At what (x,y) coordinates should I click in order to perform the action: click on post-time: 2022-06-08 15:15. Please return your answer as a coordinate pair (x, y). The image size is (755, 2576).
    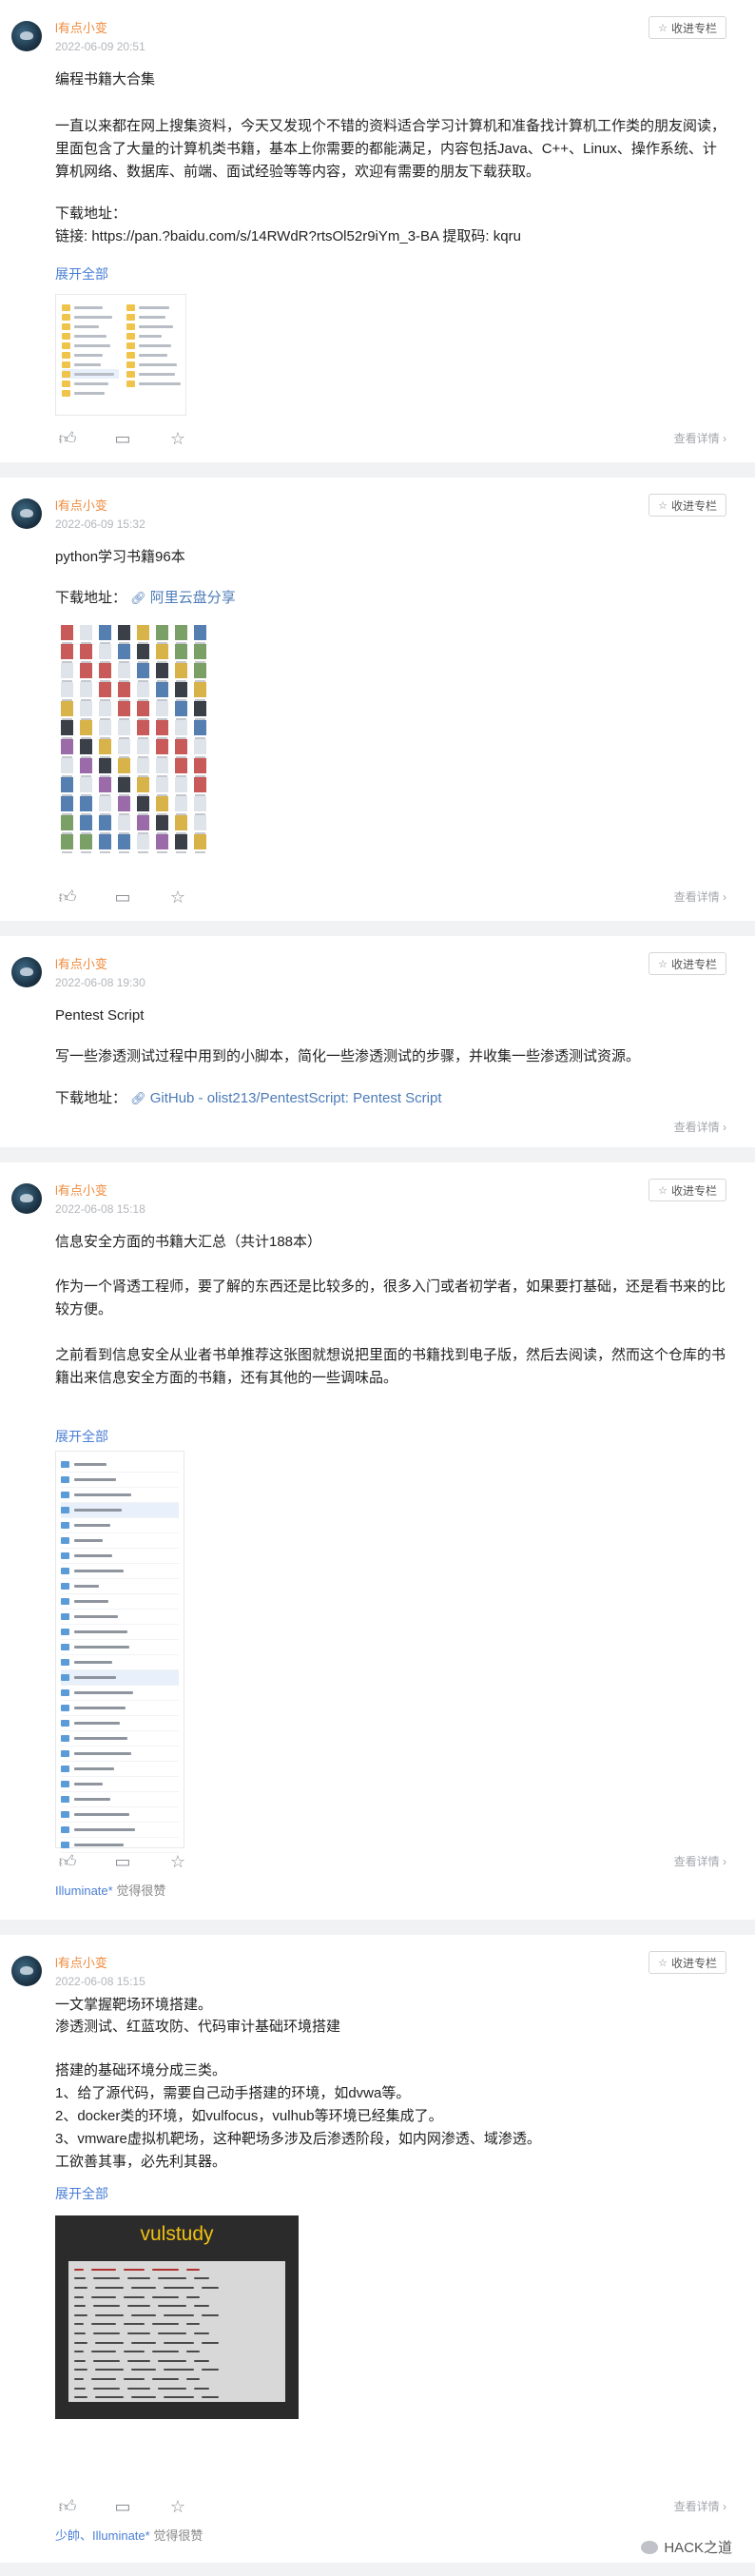
    Looking at the image, I should click on (100, 1982).